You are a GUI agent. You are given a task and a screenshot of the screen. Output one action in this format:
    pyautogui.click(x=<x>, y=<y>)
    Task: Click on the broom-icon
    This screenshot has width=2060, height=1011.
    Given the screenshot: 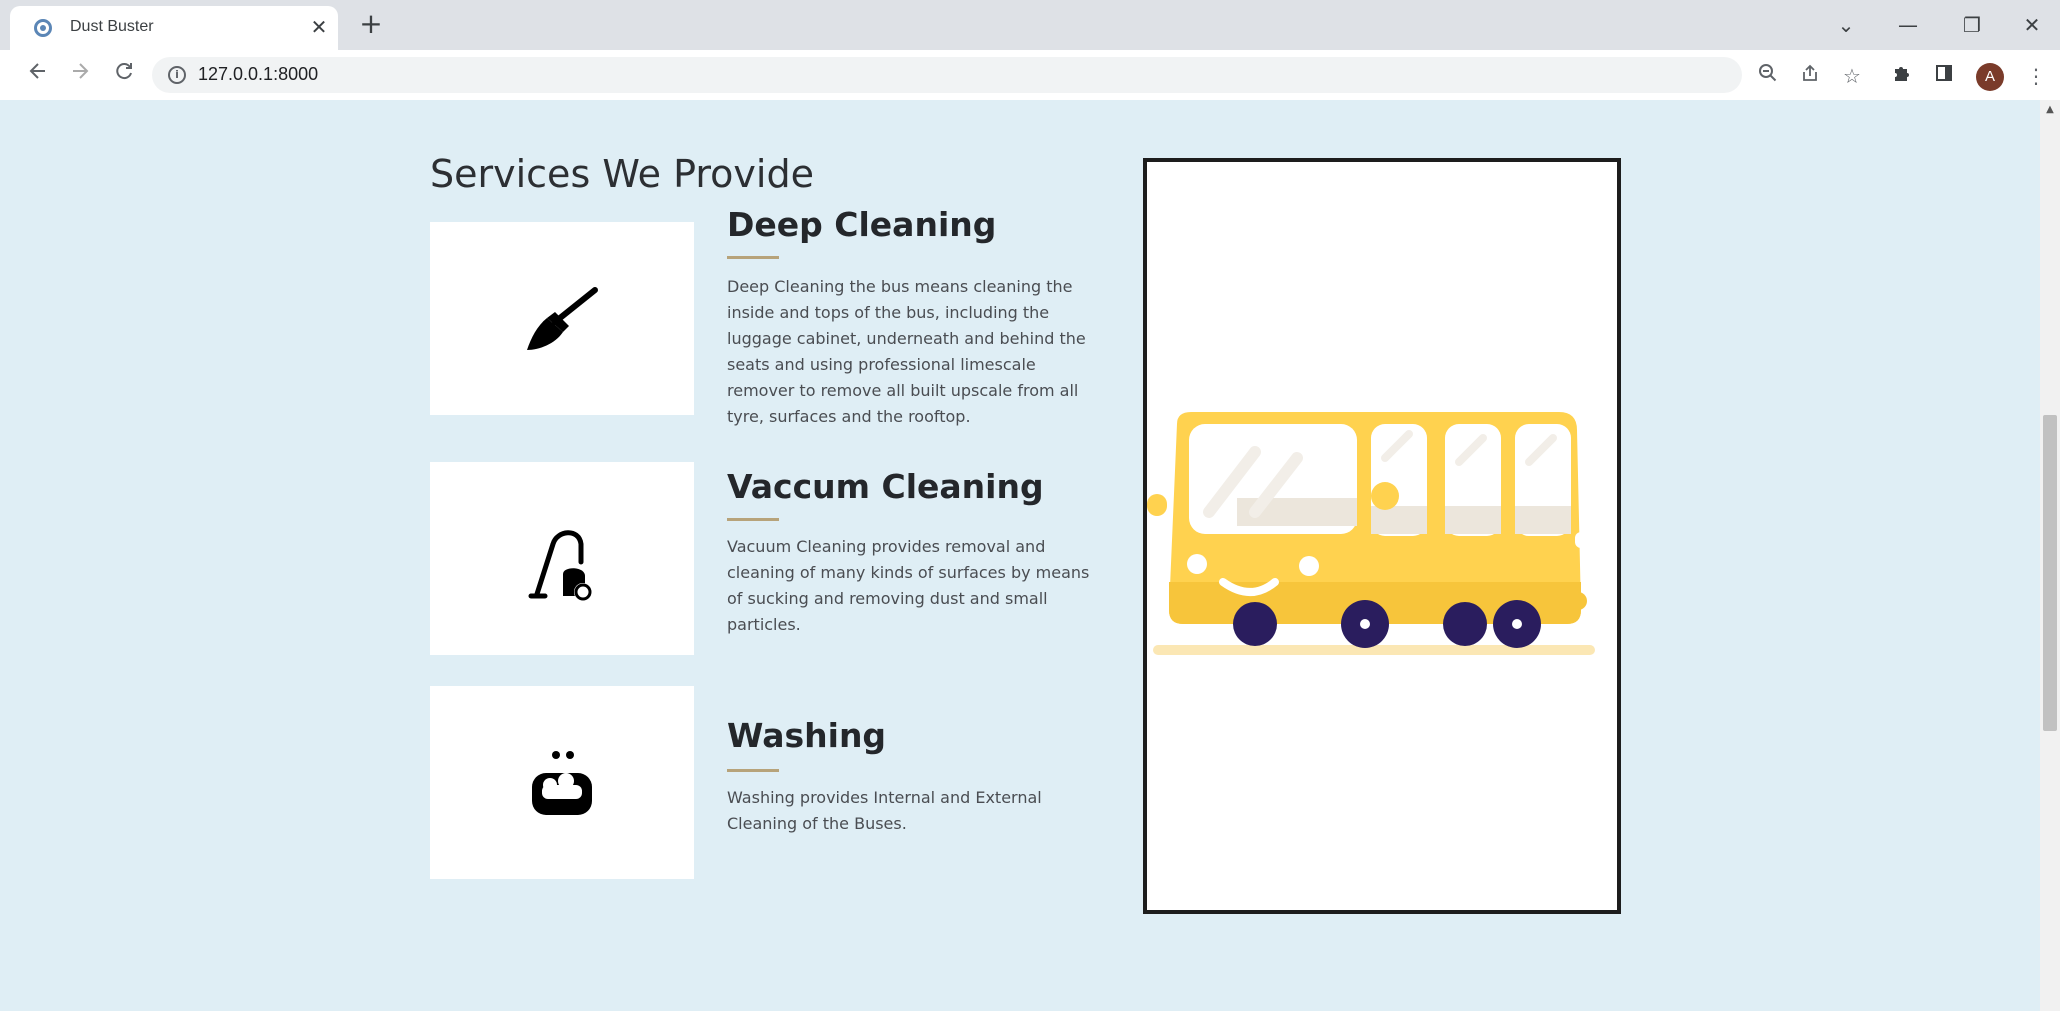 What is the action you would take?
    pyautogui.click(x=562, y=318)
    